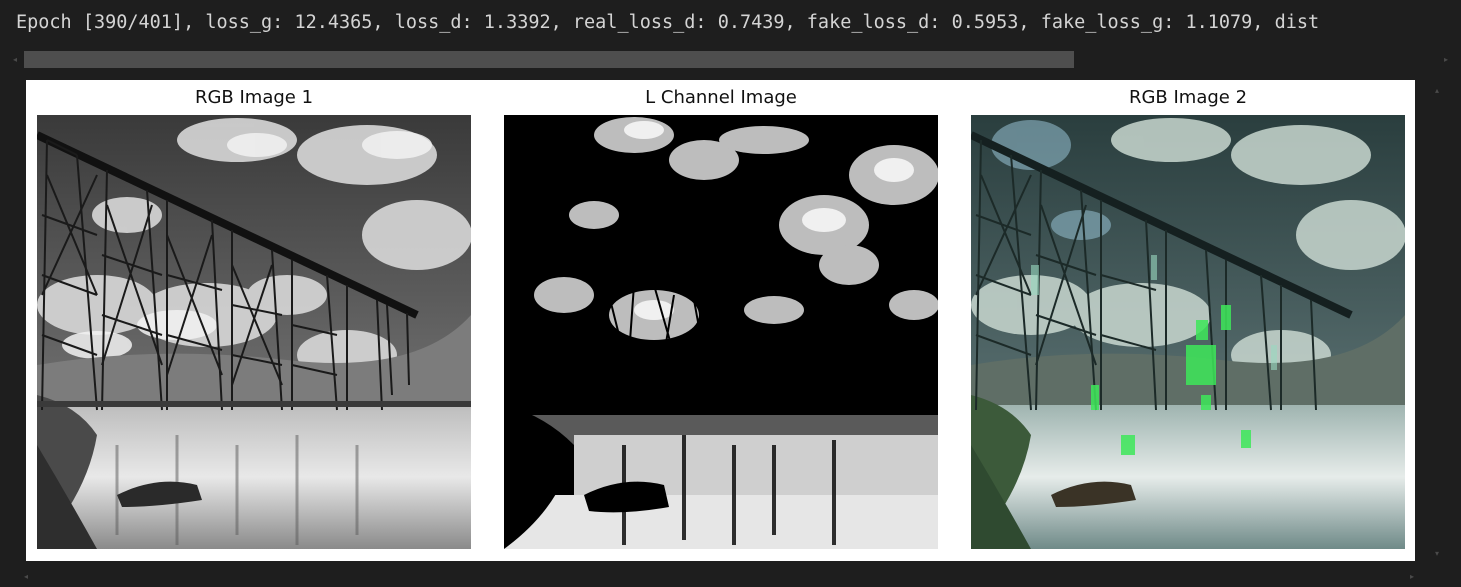 The width and height of the screenshot is (1461, 587). Describe the element at coordinates (721, 97) in the screenshot. I see `panel-title-l-channel-image: L Channel Image` at that location.